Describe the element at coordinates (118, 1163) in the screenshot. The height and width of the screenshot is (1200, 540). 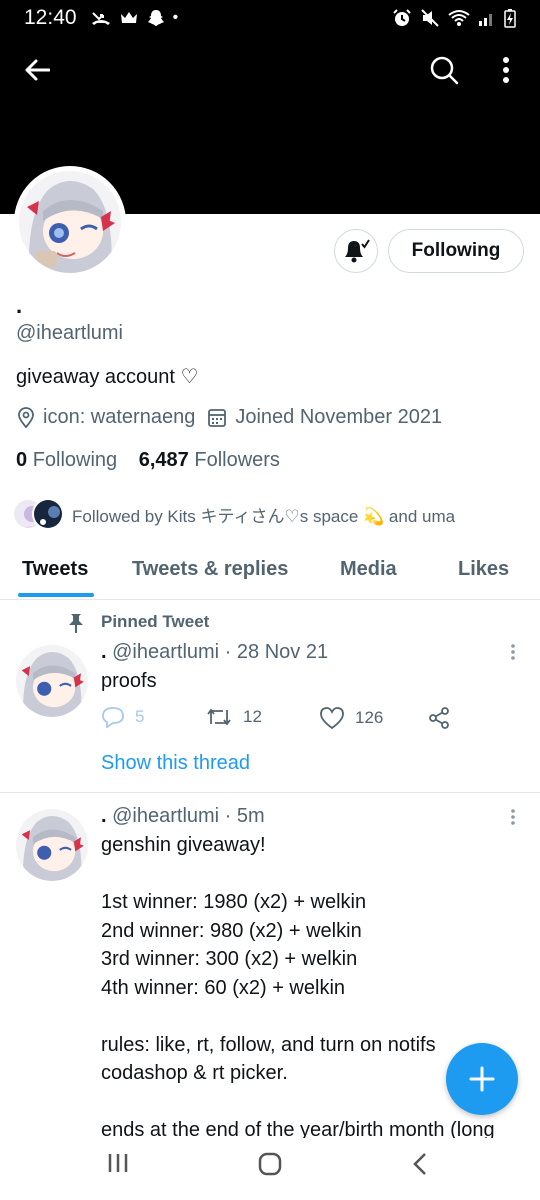
I see `recent-apps-icon` at that location.